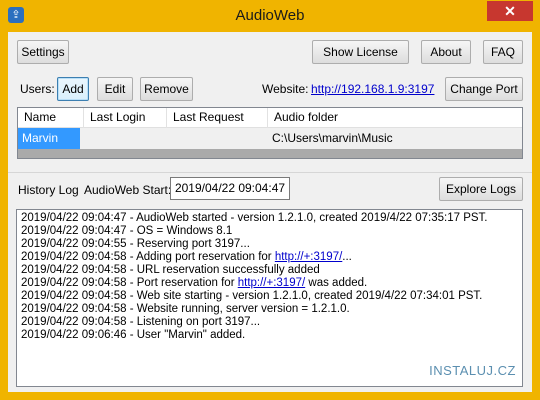  Describe the element at coordinates (510, 11) in the screenshot. I see `close-button: ✕` at that location.